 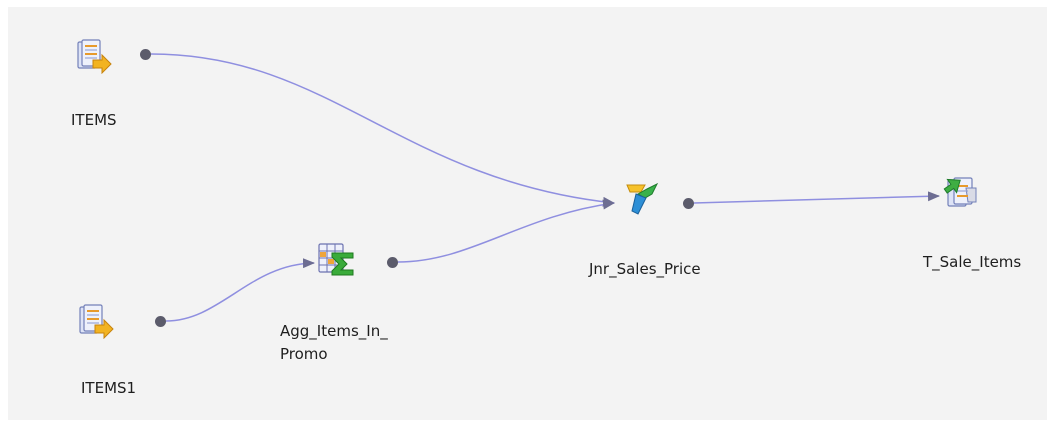 What do you see at coordinates (240, 290) in the screenshot?
I see `link-items1-to-agg` at bounding box center [240, 290].